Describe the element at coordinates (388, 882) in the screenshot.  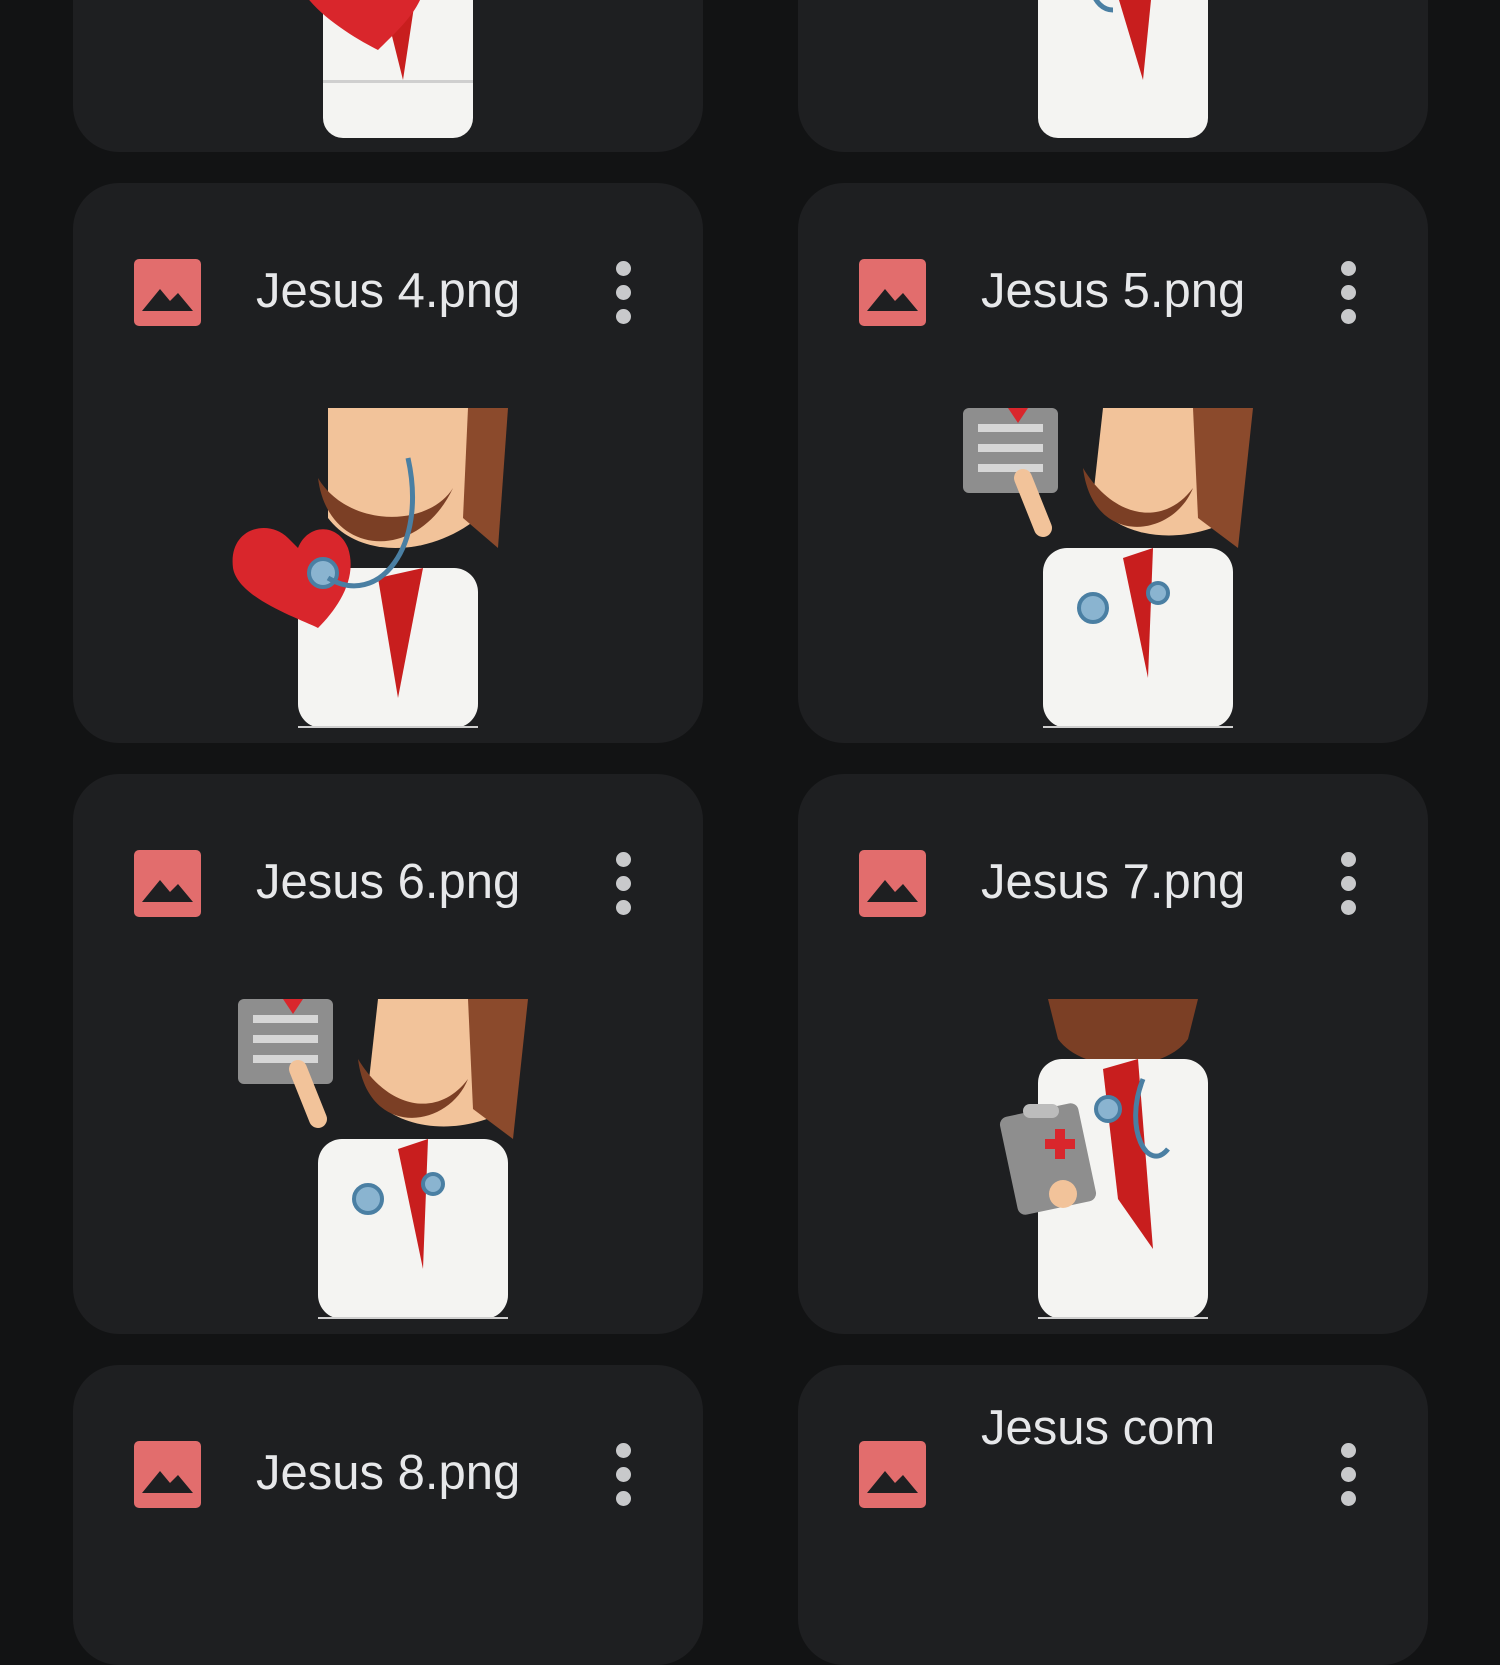
I see `file-name: Jesus 6.png` at that location.